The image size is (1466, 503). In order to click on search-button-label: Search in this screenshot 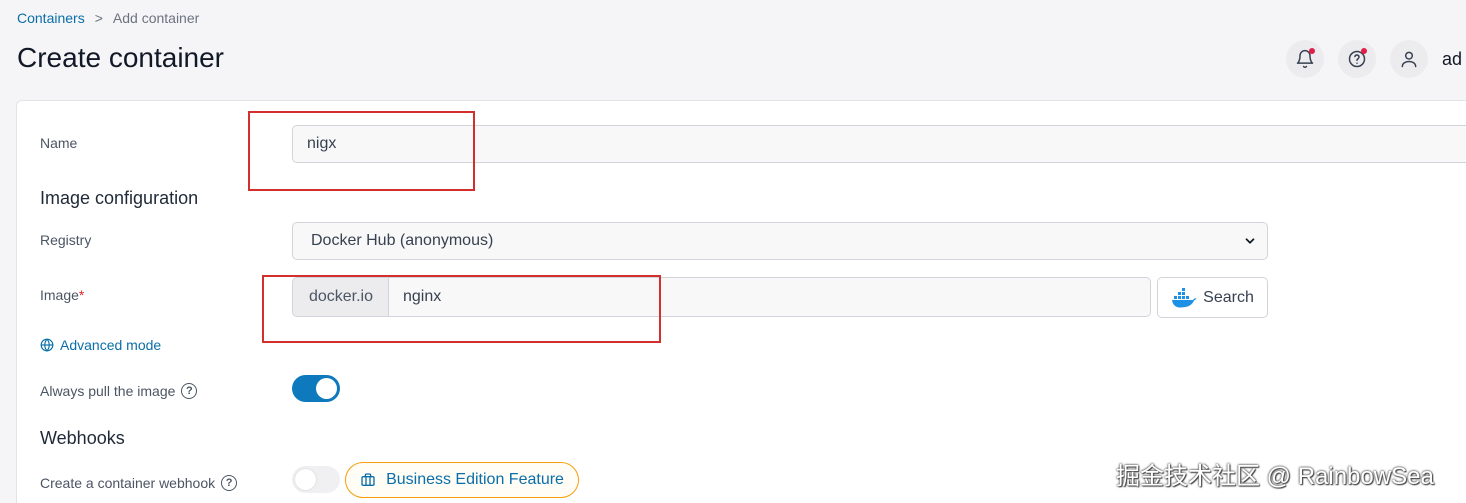, I will do `click(1228, 297)`.